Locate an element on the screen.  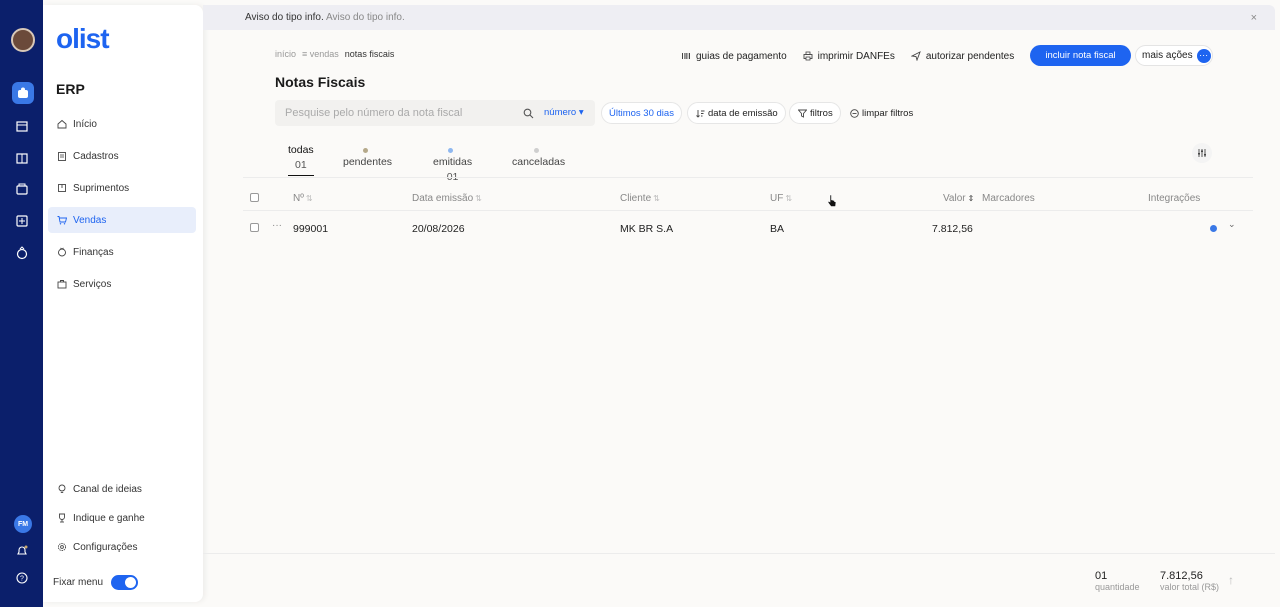
cell-value: 7.812,56 is located at coordinates (952, 229).